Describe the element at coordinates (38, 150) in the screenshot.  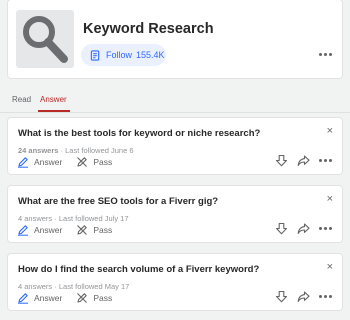
I see `answer-count: 24 answers` at that location.